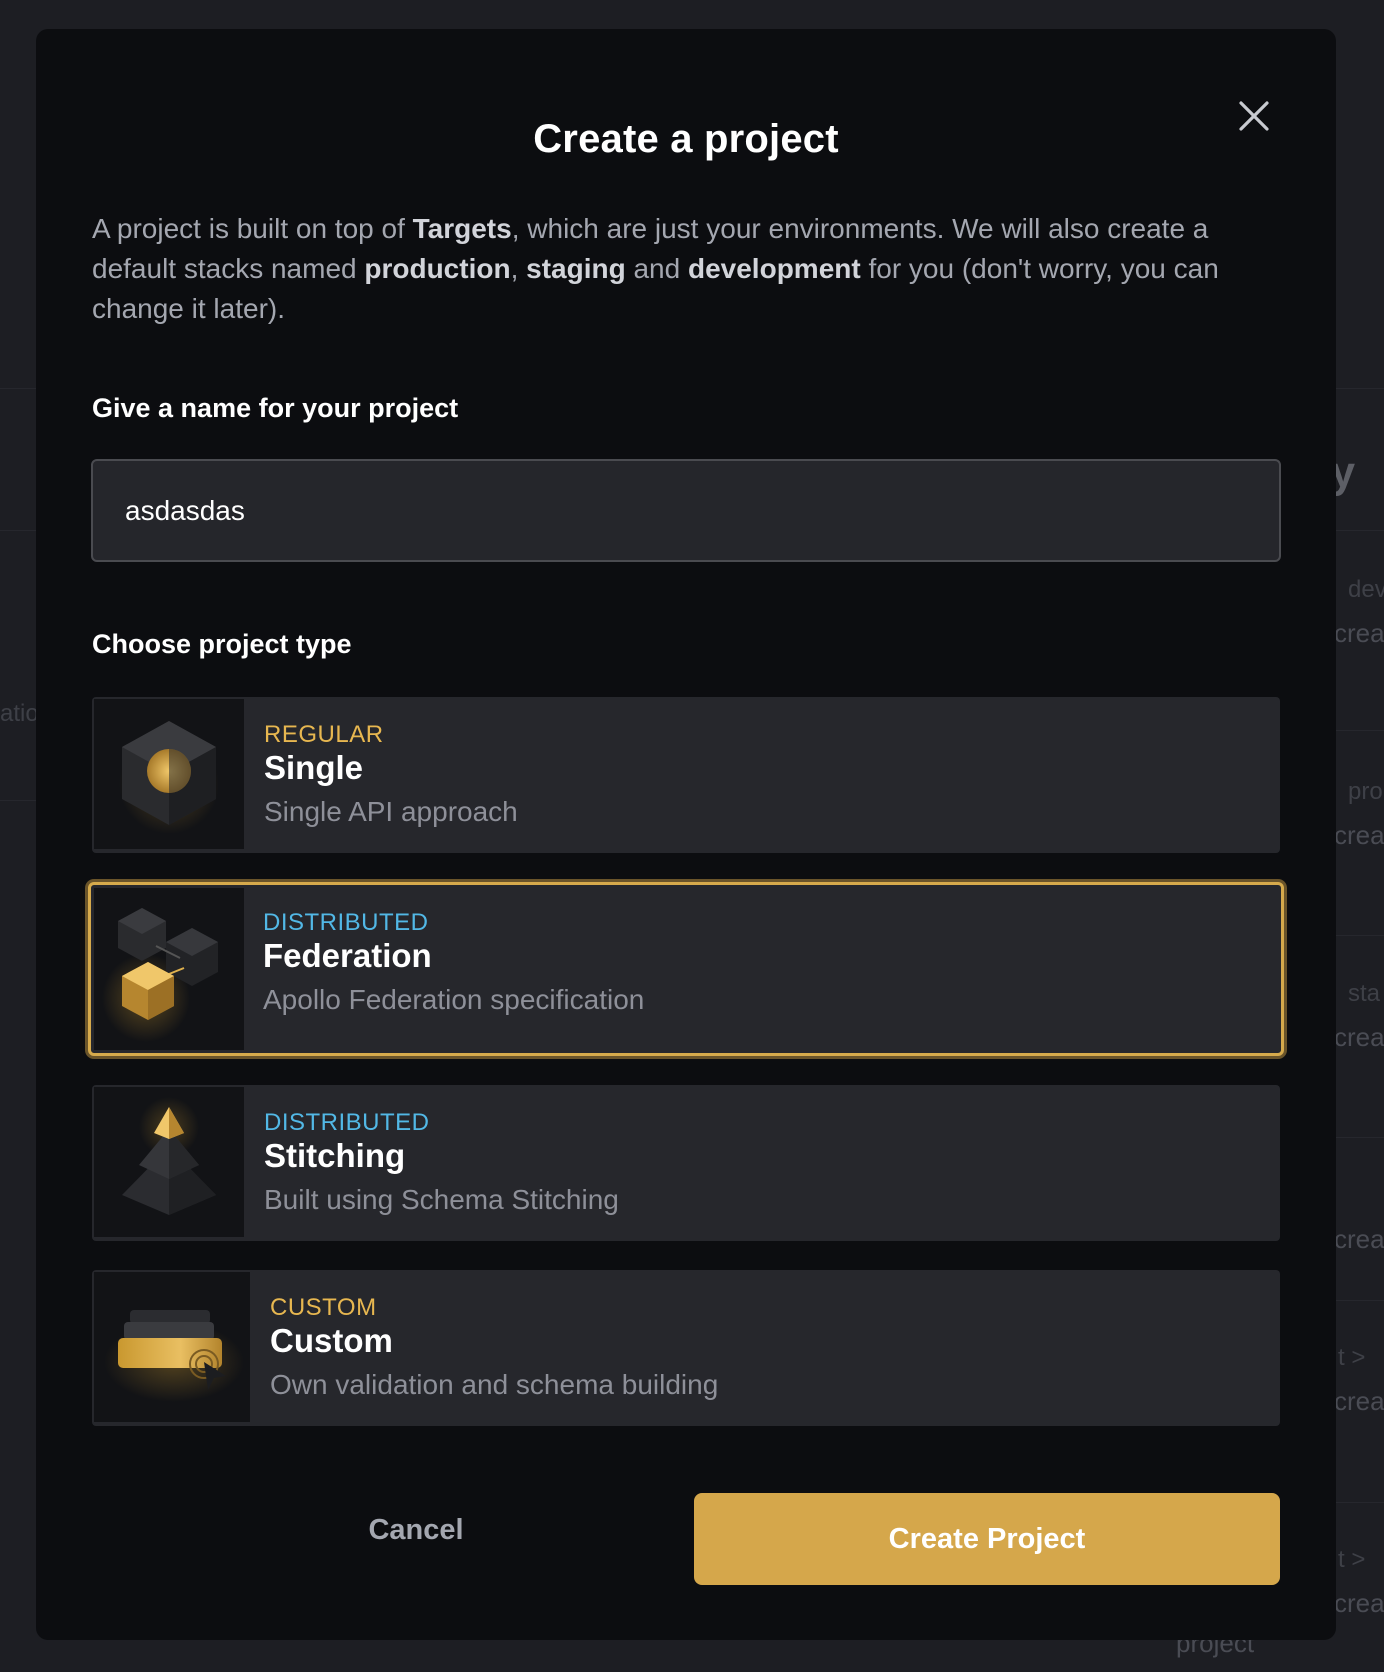 Image resolution: width=1384 pixels, height=1672 pixels. I want to click on card-description: Built using Schema Stitching, so click(441, 1199).